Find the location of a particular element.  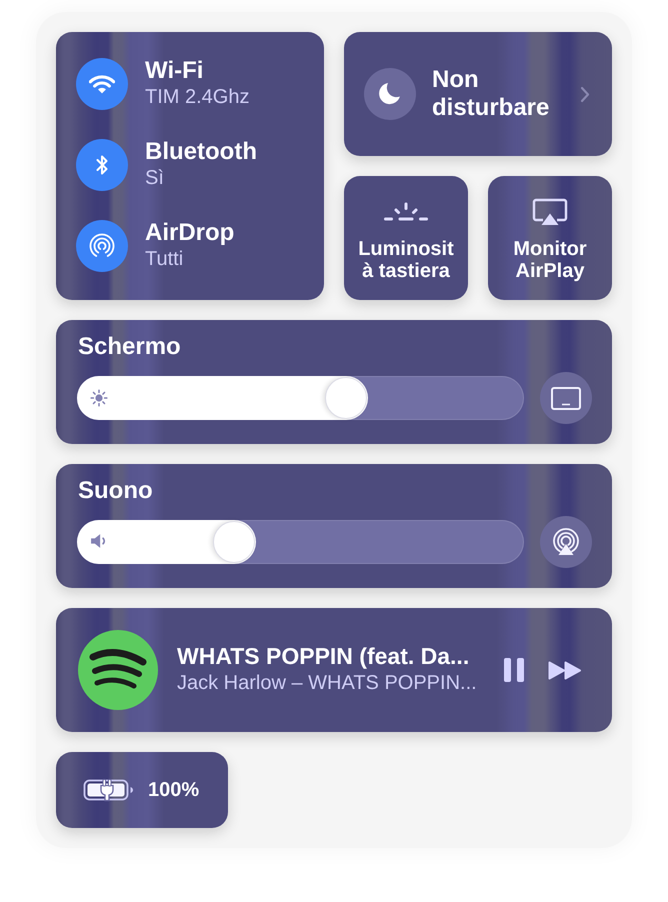

display-icon is located at coordinates (566, 398).